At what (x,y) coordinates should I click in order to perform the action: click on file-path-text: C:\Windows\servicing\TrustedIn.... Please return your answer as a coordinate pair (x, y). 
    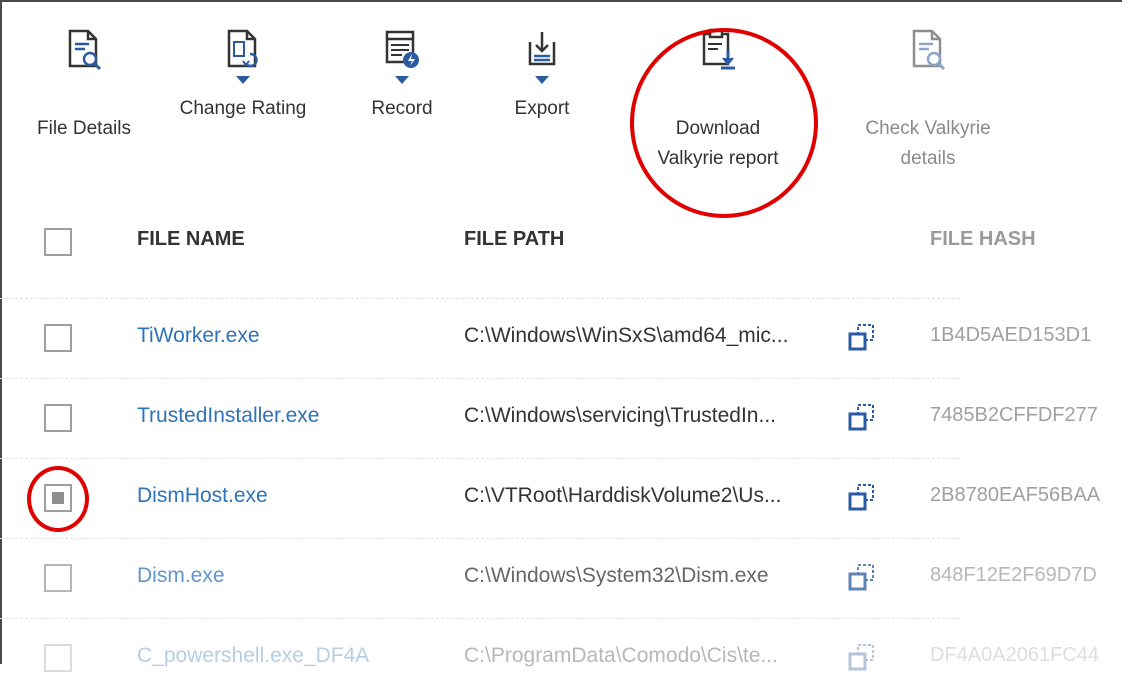
    Looking at the image, I should click on (620, 415).